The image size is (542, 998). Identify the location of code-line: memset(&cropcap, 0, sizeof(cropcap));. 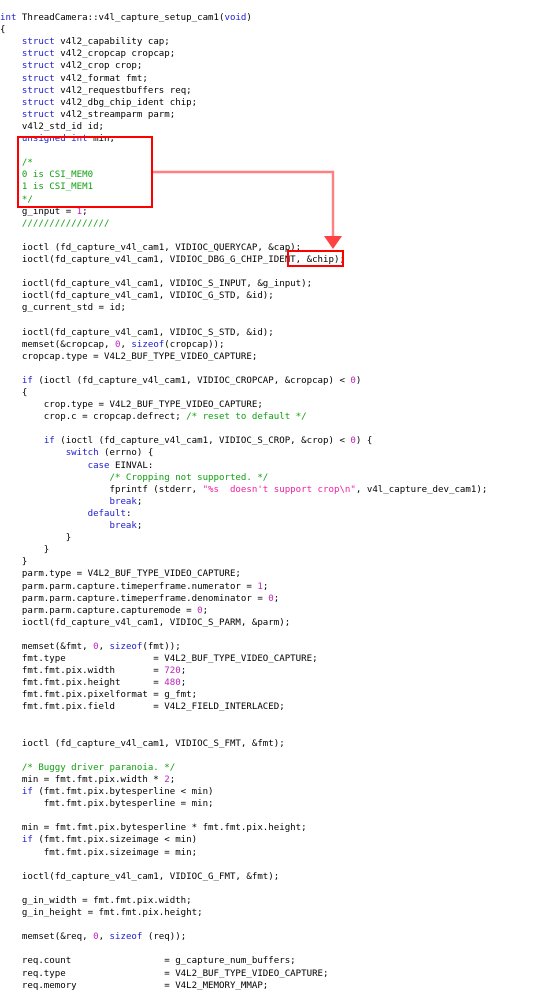
(271, 345).